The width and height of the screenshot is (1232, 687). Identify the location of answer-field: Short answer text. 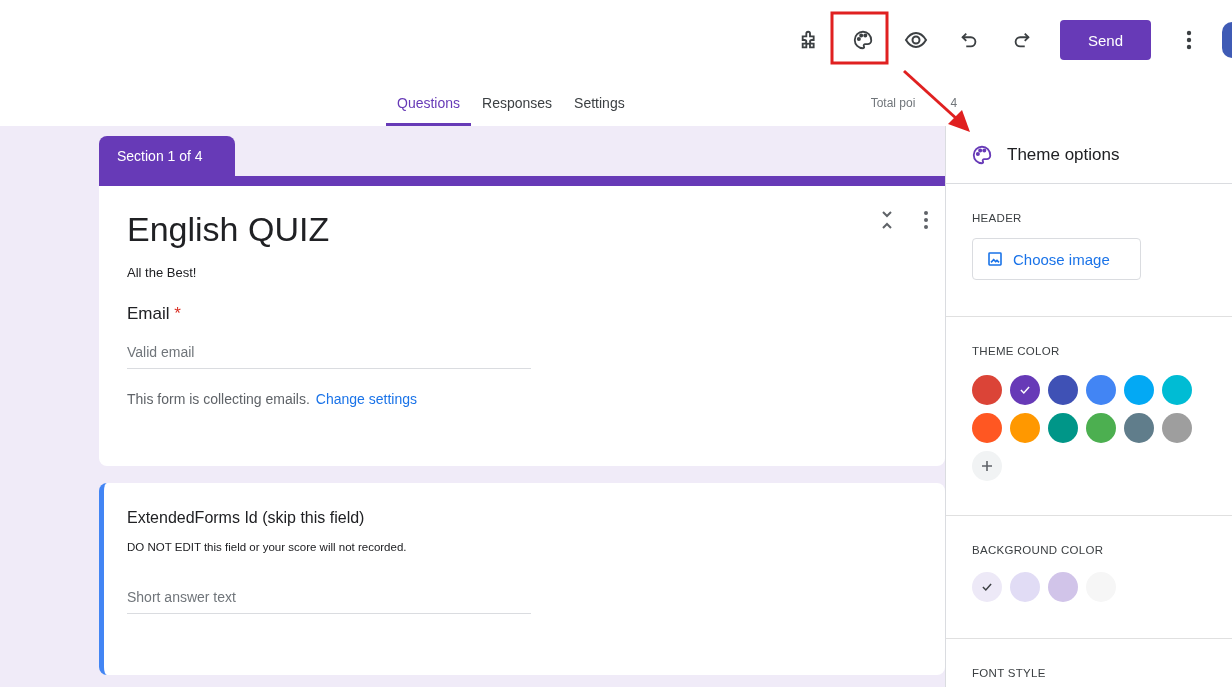
(329, 595).